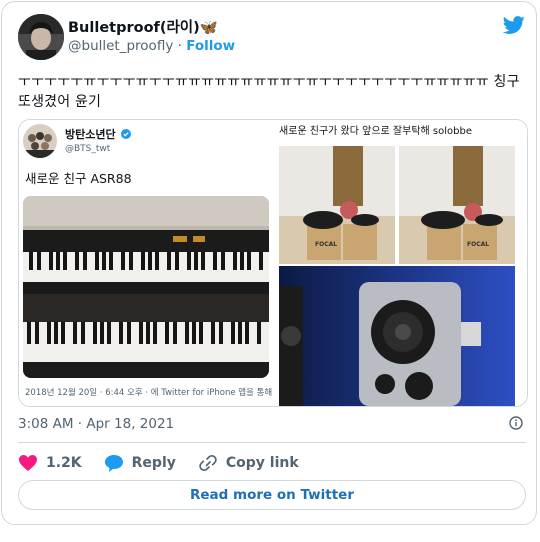 This screenshot has width=540, height=542. What do you see at coordinates (272, 442) in the screenshot?
I see `divider` at bounding box center [272, 442].